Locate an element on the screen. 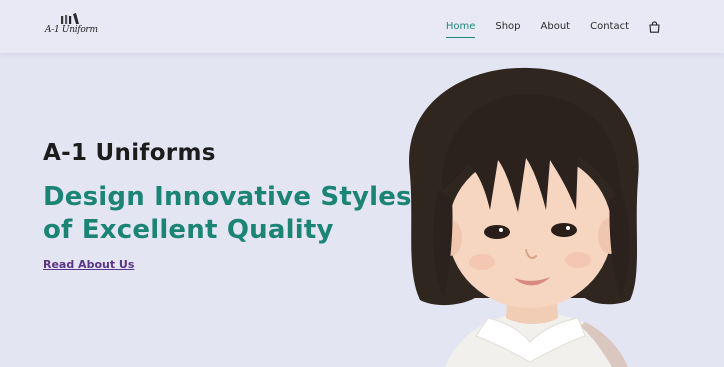  hero-subtitle-line-1: Design Innovative Styles is located at coordinates (227, 197).